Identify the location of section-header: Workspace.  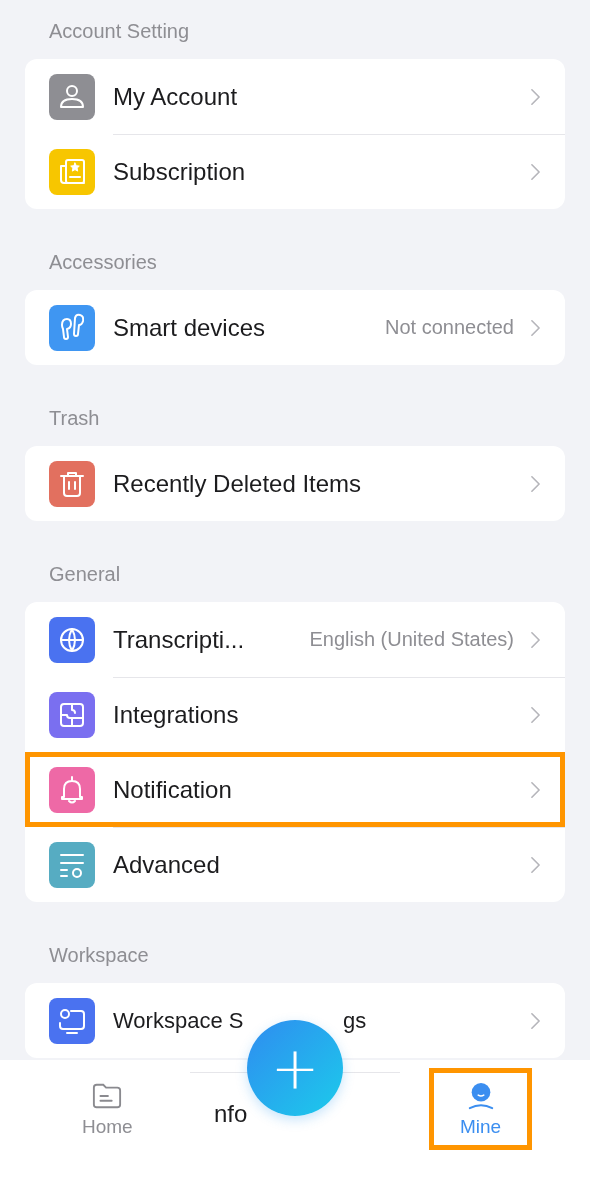
(99, 955).